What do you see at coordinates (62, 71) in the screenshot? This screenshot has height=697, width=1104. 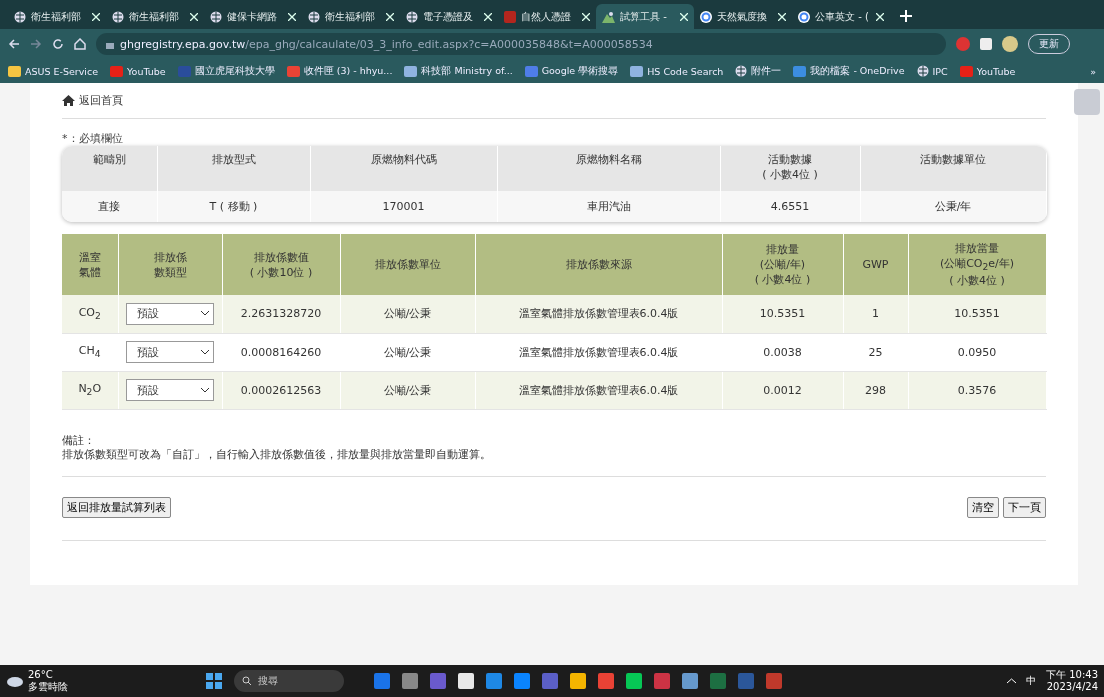 I see `bookmark-link: ASUS E-Service` at bounding box center [62, 71].